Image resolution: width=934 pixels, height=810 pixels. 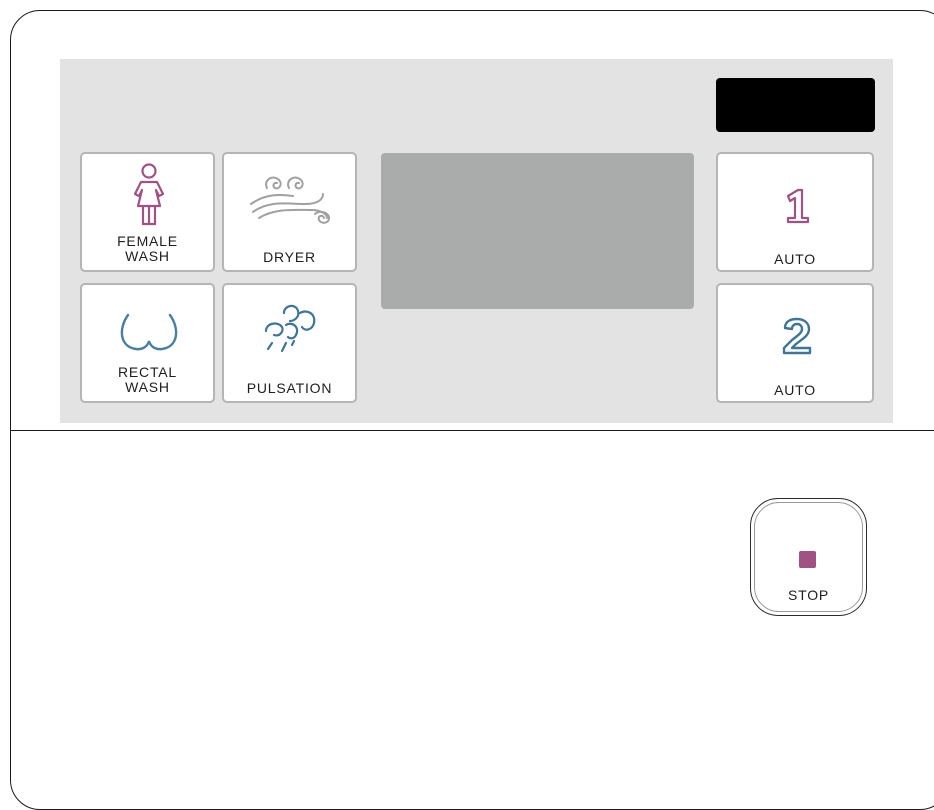 I want to click on female-wash-label: FEMALE WASH, so click(x=147, y=248).